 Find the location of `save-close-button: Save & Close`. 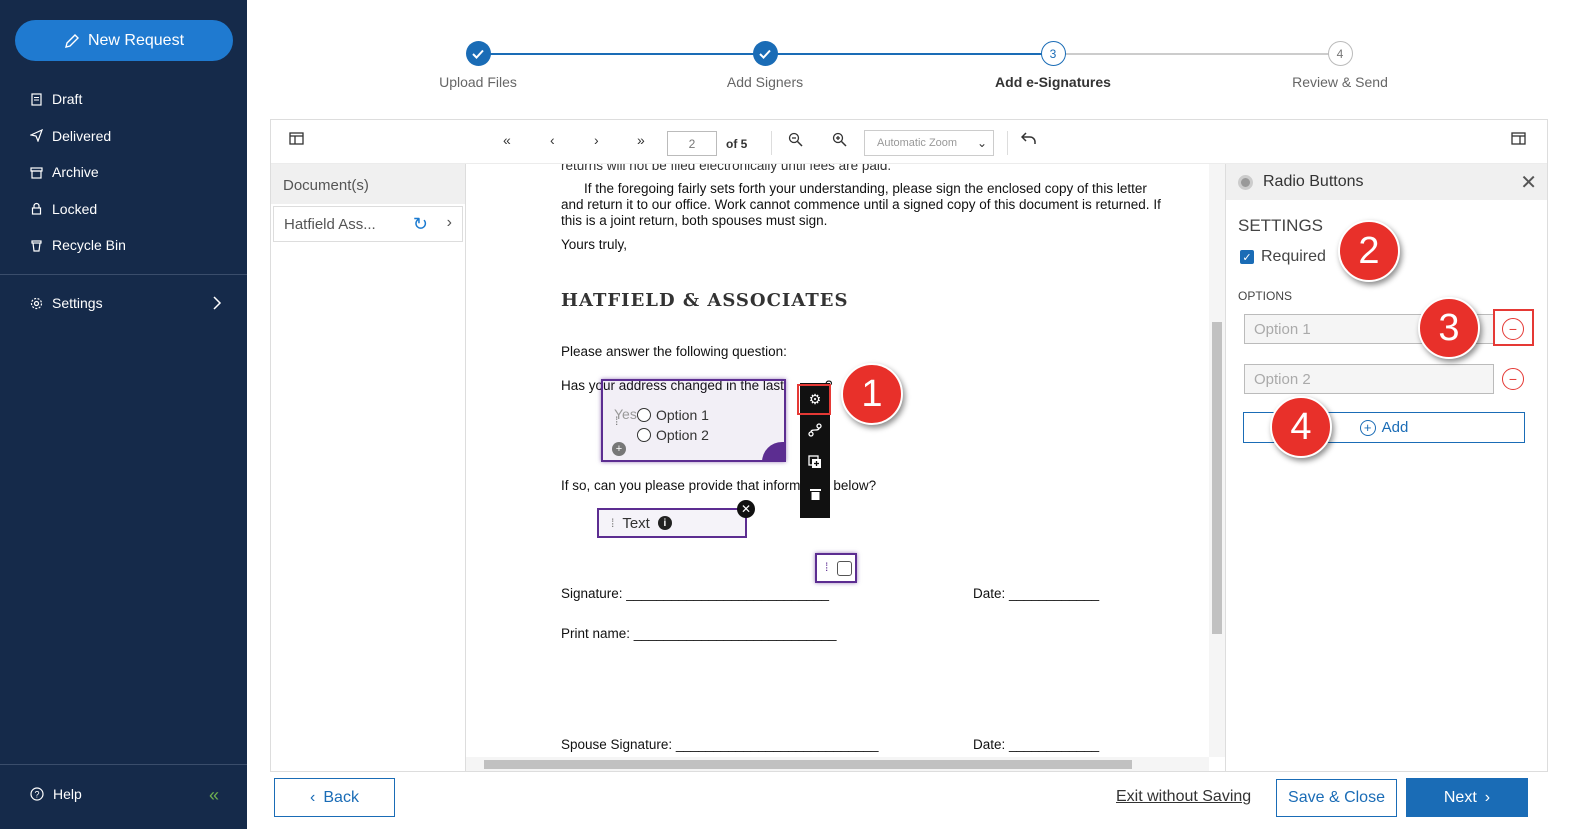

save-close-button: Save & Close is located at coordinates (1336, 798).